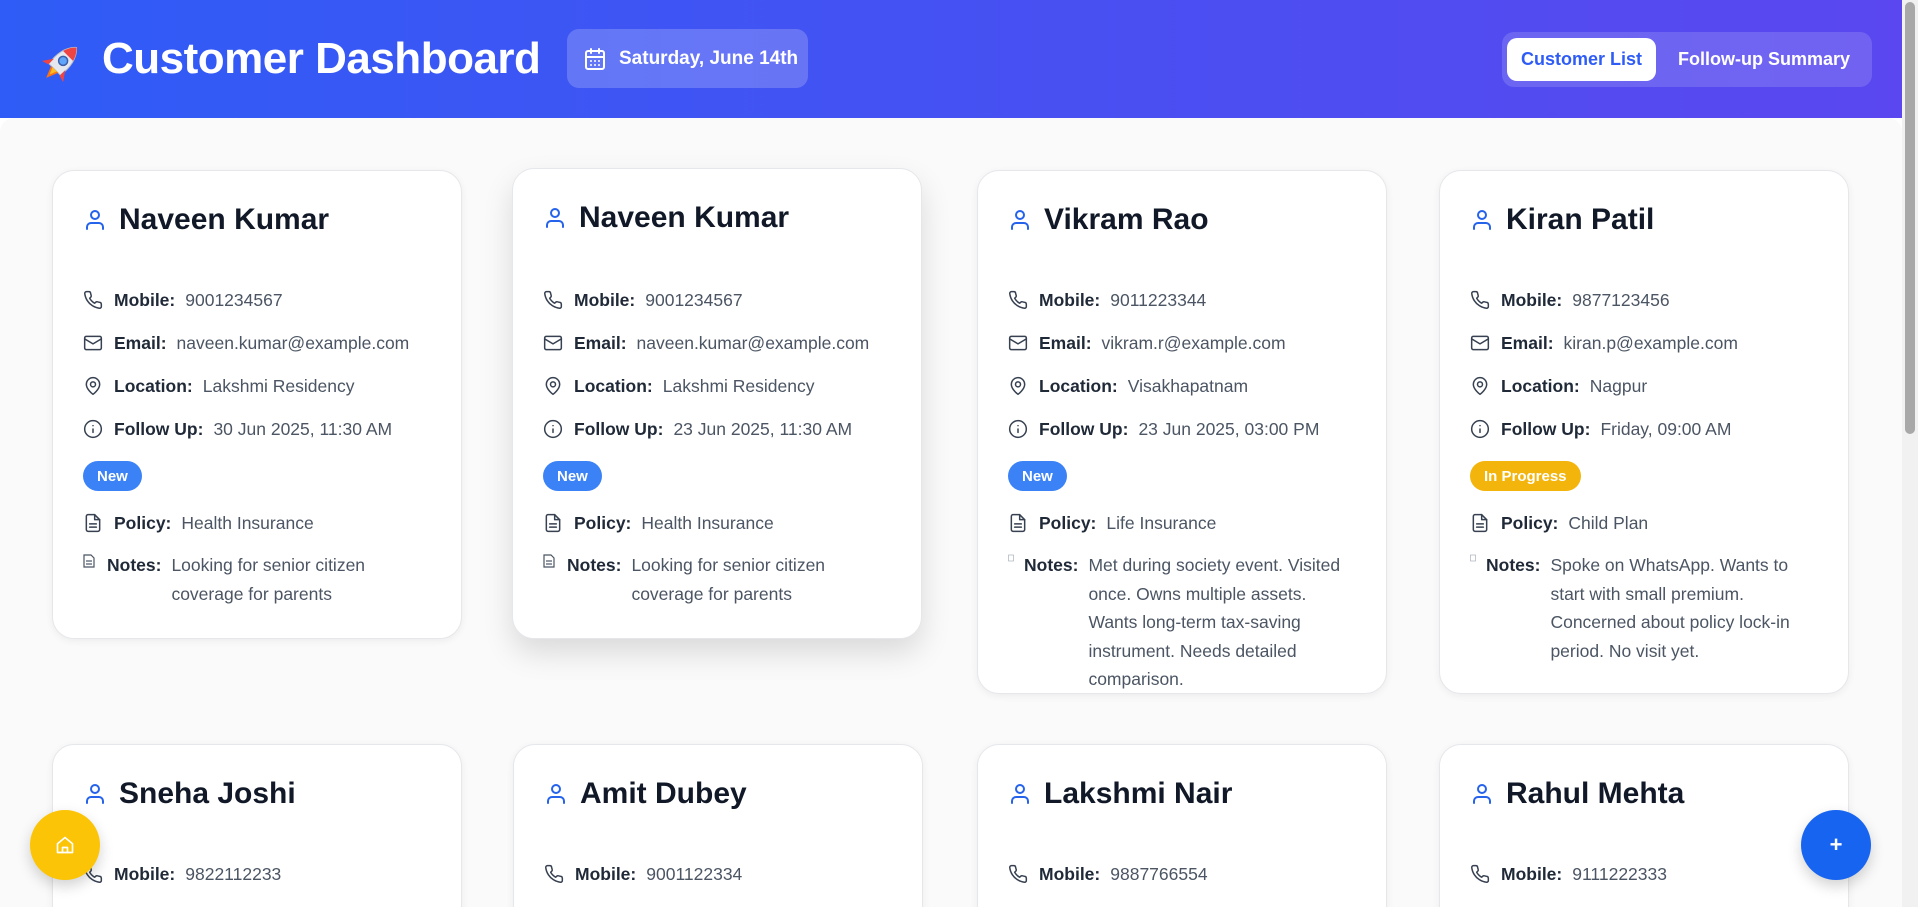  What do you see at coordinates (1120, 794) in the screenshot?
I see `customer-name: Lakshmi Nair` at bounding box center [1120, 794].